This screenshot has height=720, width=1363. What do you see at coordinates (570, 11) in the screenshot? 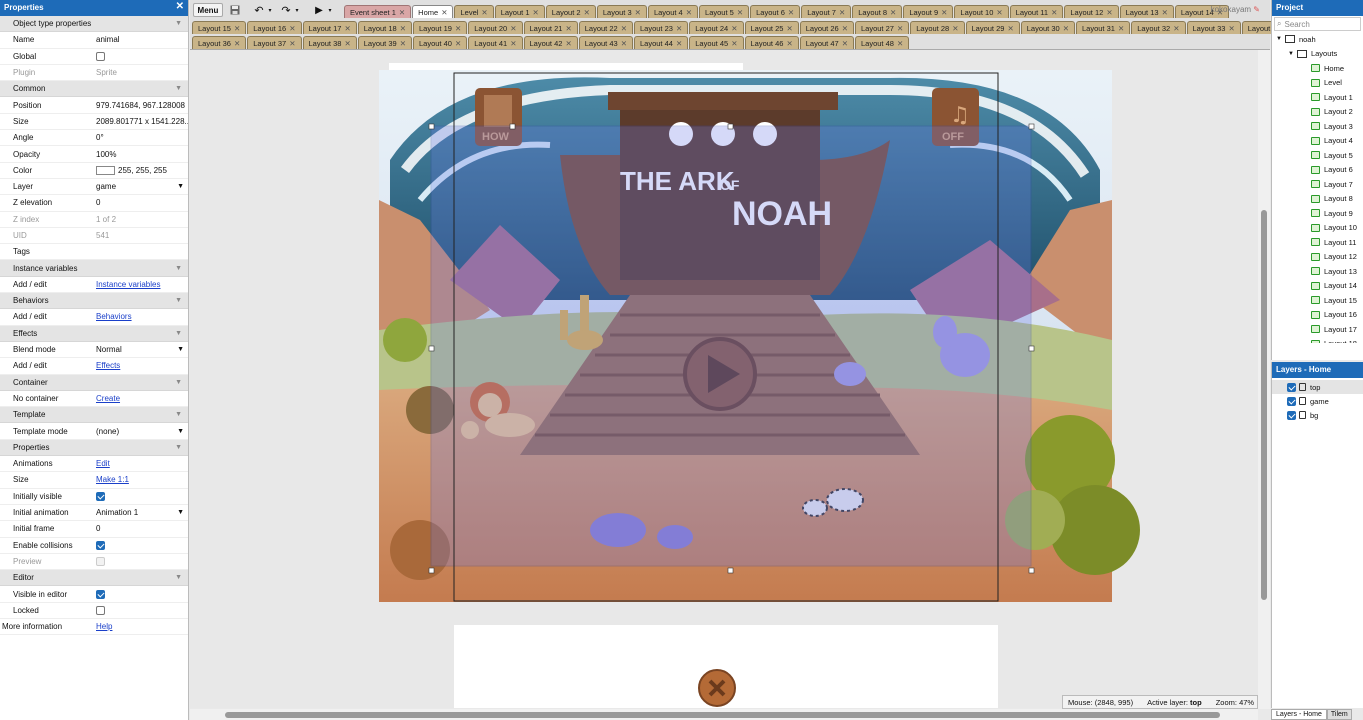
I see `tab-layout-2: Layout 2 ✕` at bounding box center [570, 11].